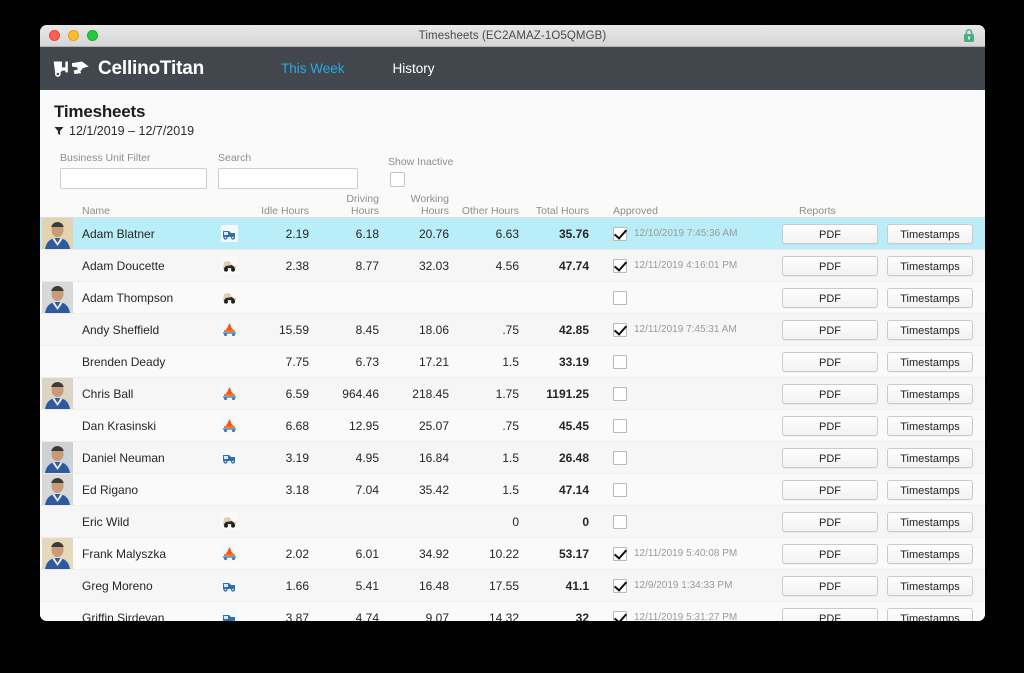 The height and width of the screenshot is (673, 1024). I want to click on date-range-label: 12/1/2019 – 12/7/2019, so click(132, 131).